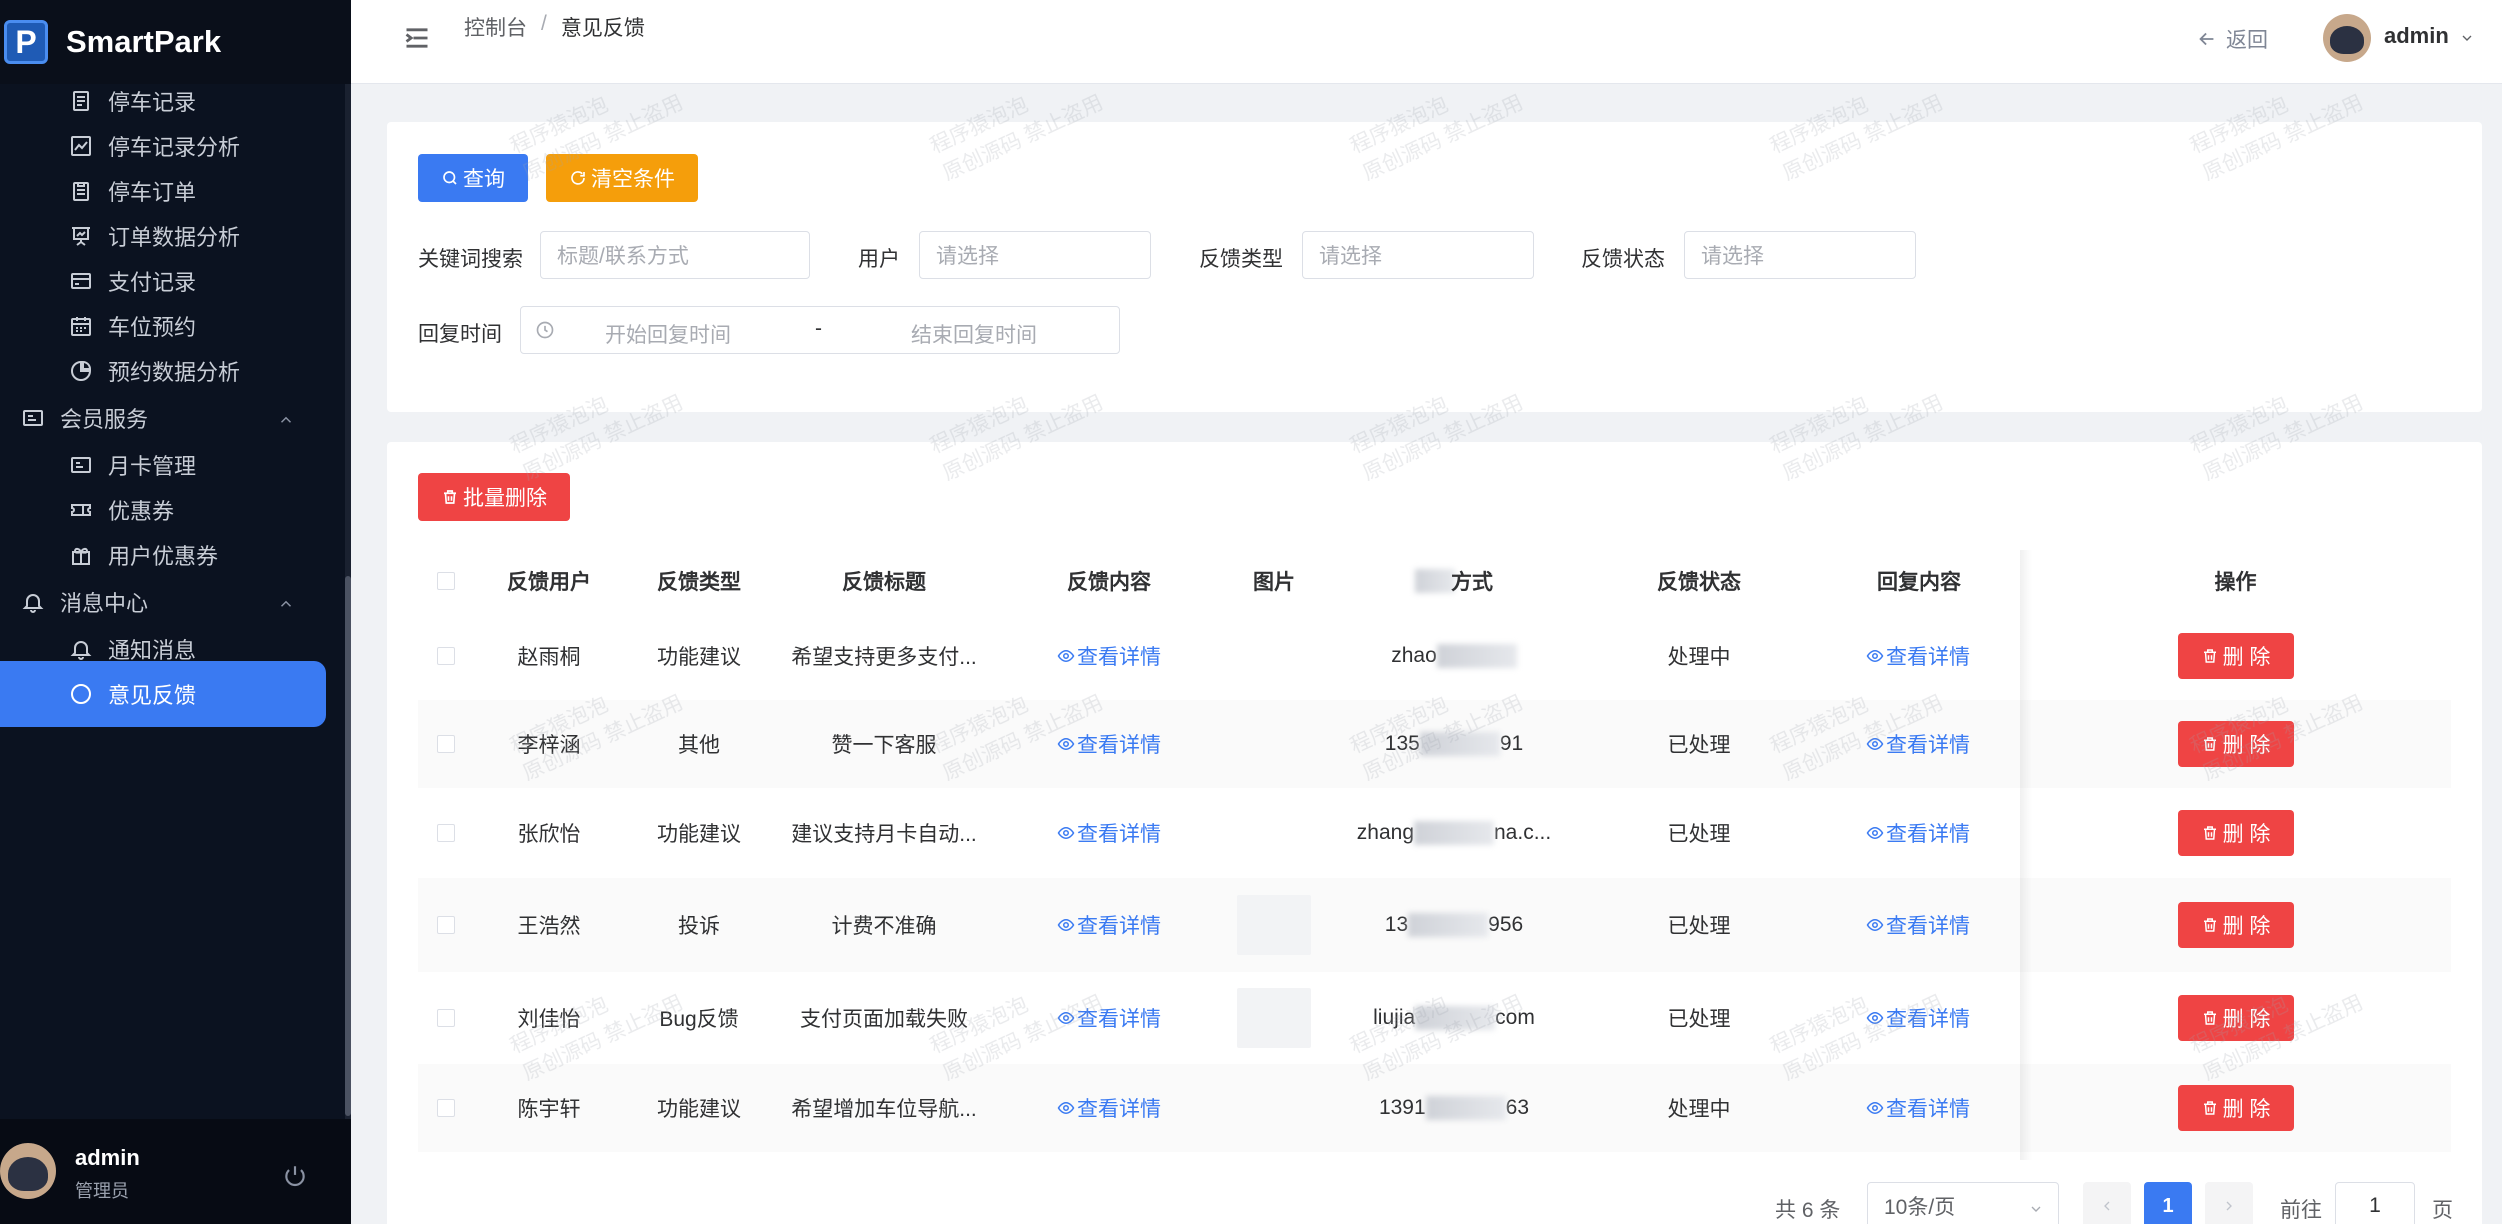 The image size is (2502, 1224). Describe the element at coordinates (295, 1176) in the screenshot. I see `logout-power-icon` at that location.